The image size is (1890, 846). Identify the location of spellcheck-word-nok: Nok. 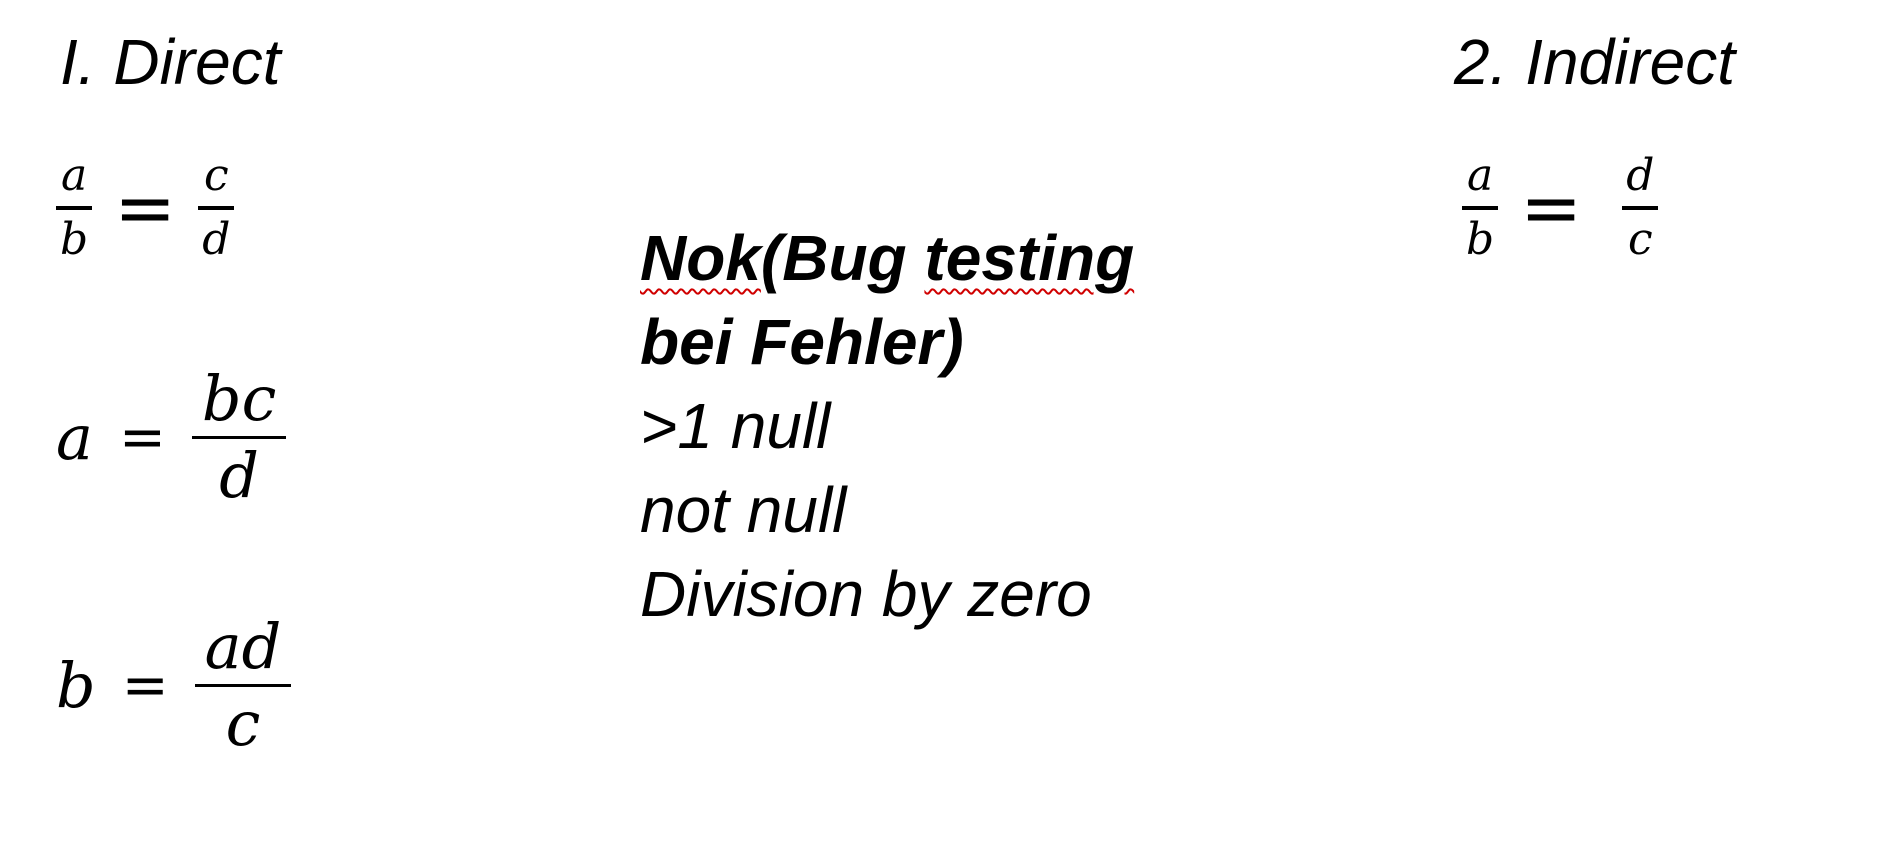
(700, 258).